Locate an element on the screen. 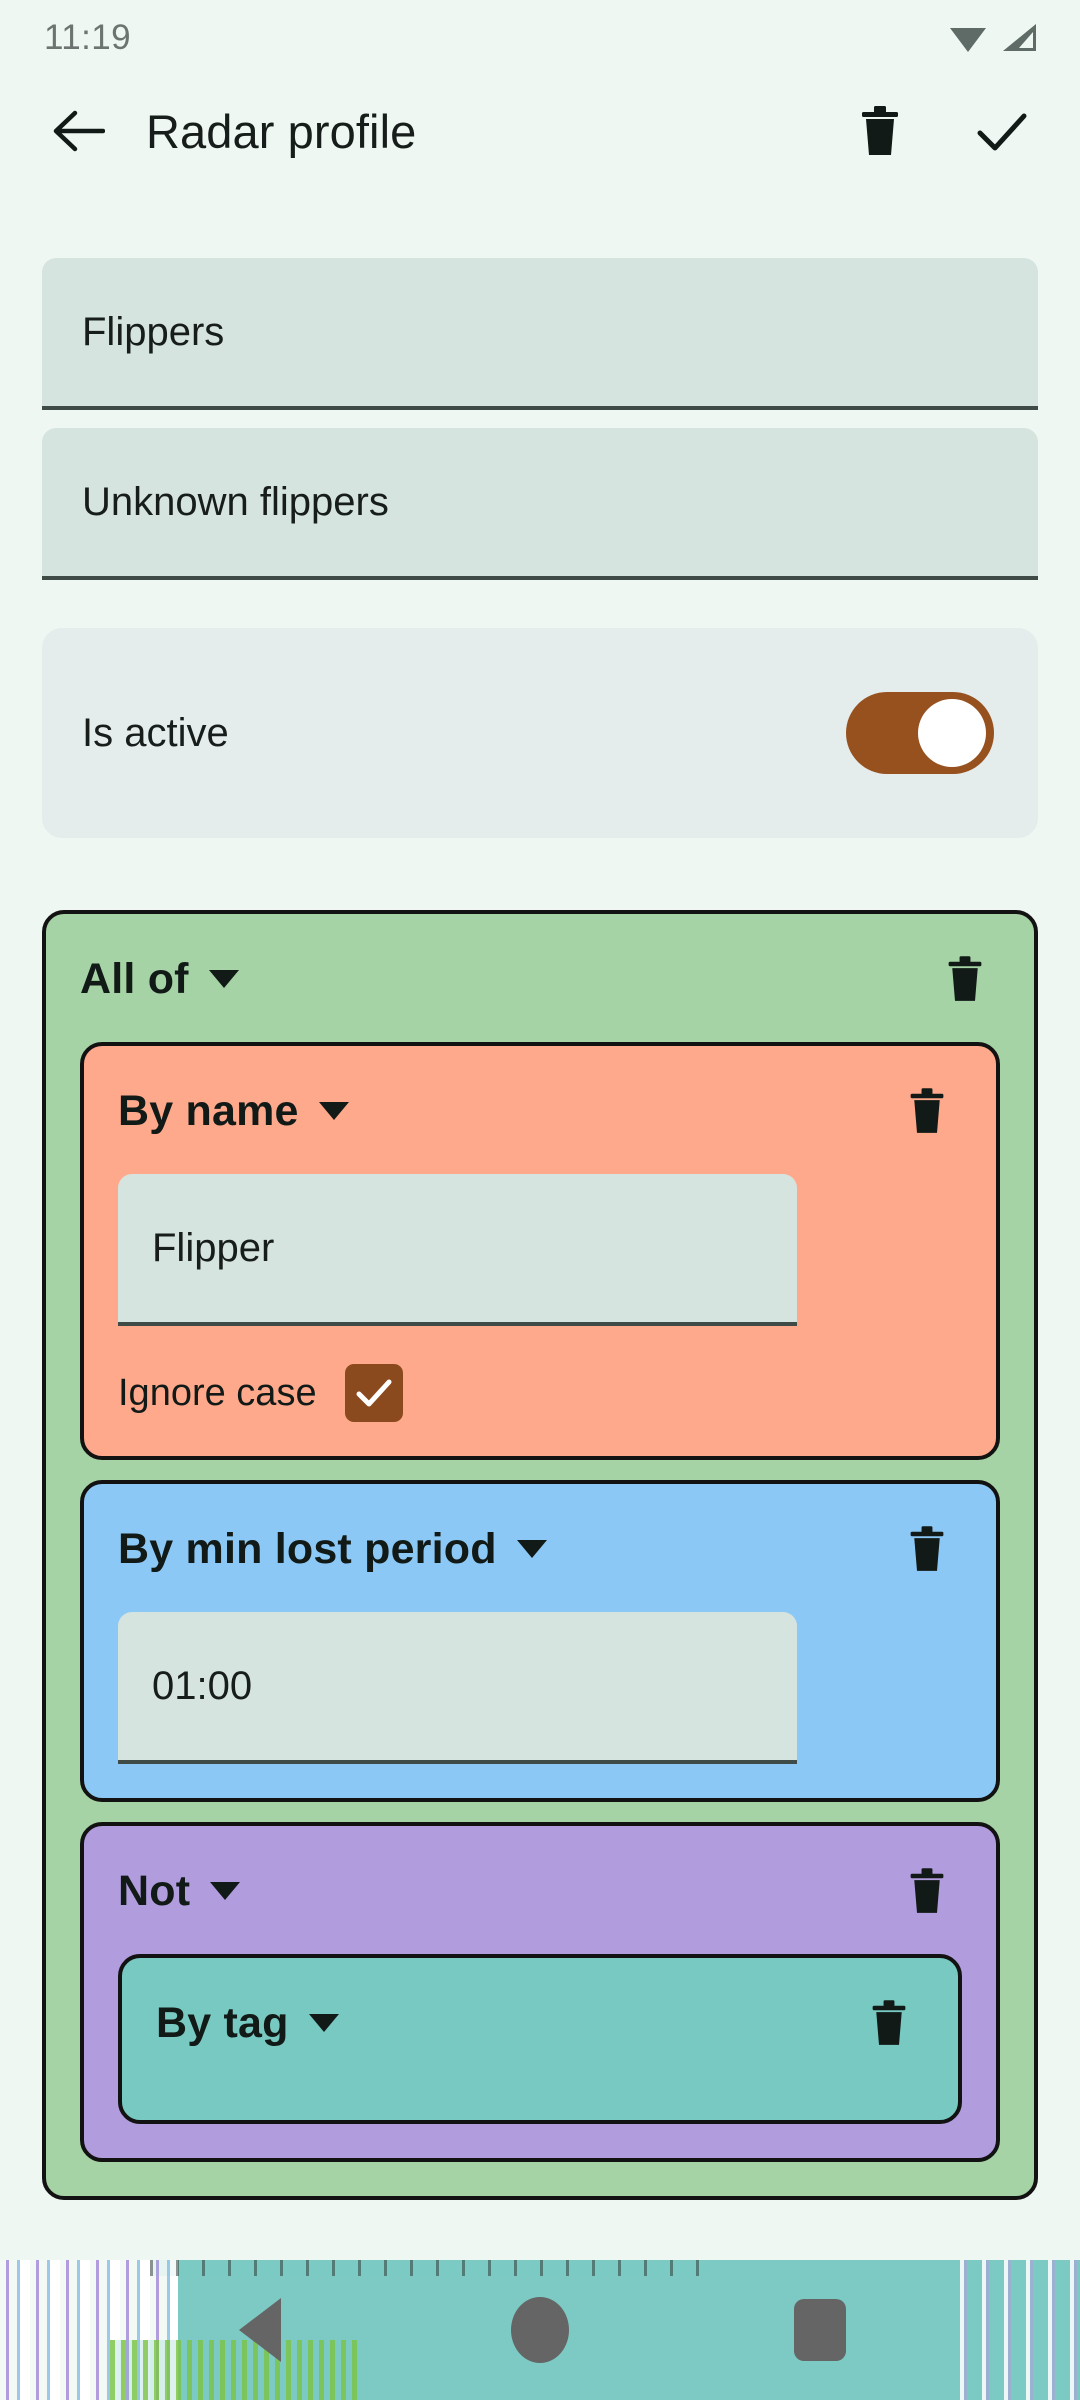  rule-card-by-name: By name Flipper Ignore case is located at coordinates (540, 1251).